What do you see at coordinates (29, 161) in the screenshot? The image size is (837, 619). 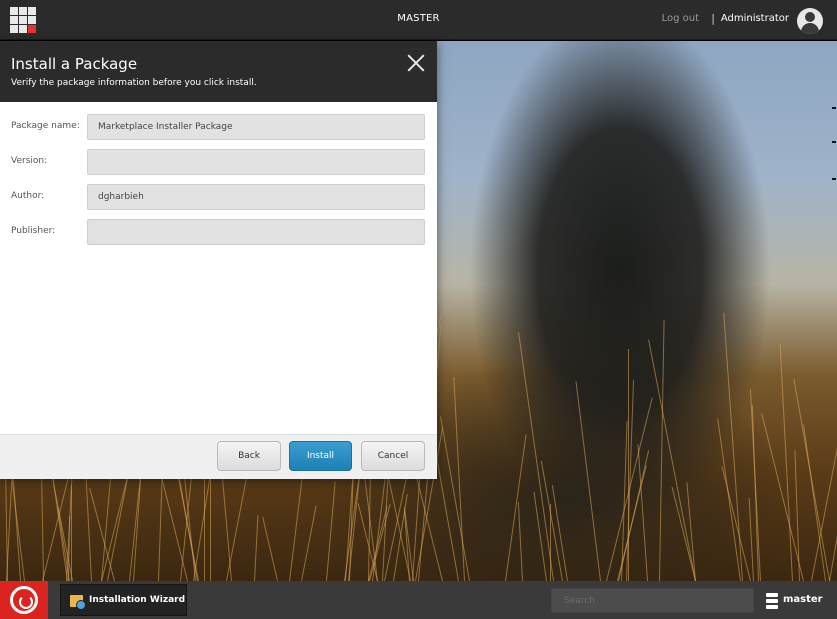 I see `version-label: Version:` at bounding box center [29, 161].